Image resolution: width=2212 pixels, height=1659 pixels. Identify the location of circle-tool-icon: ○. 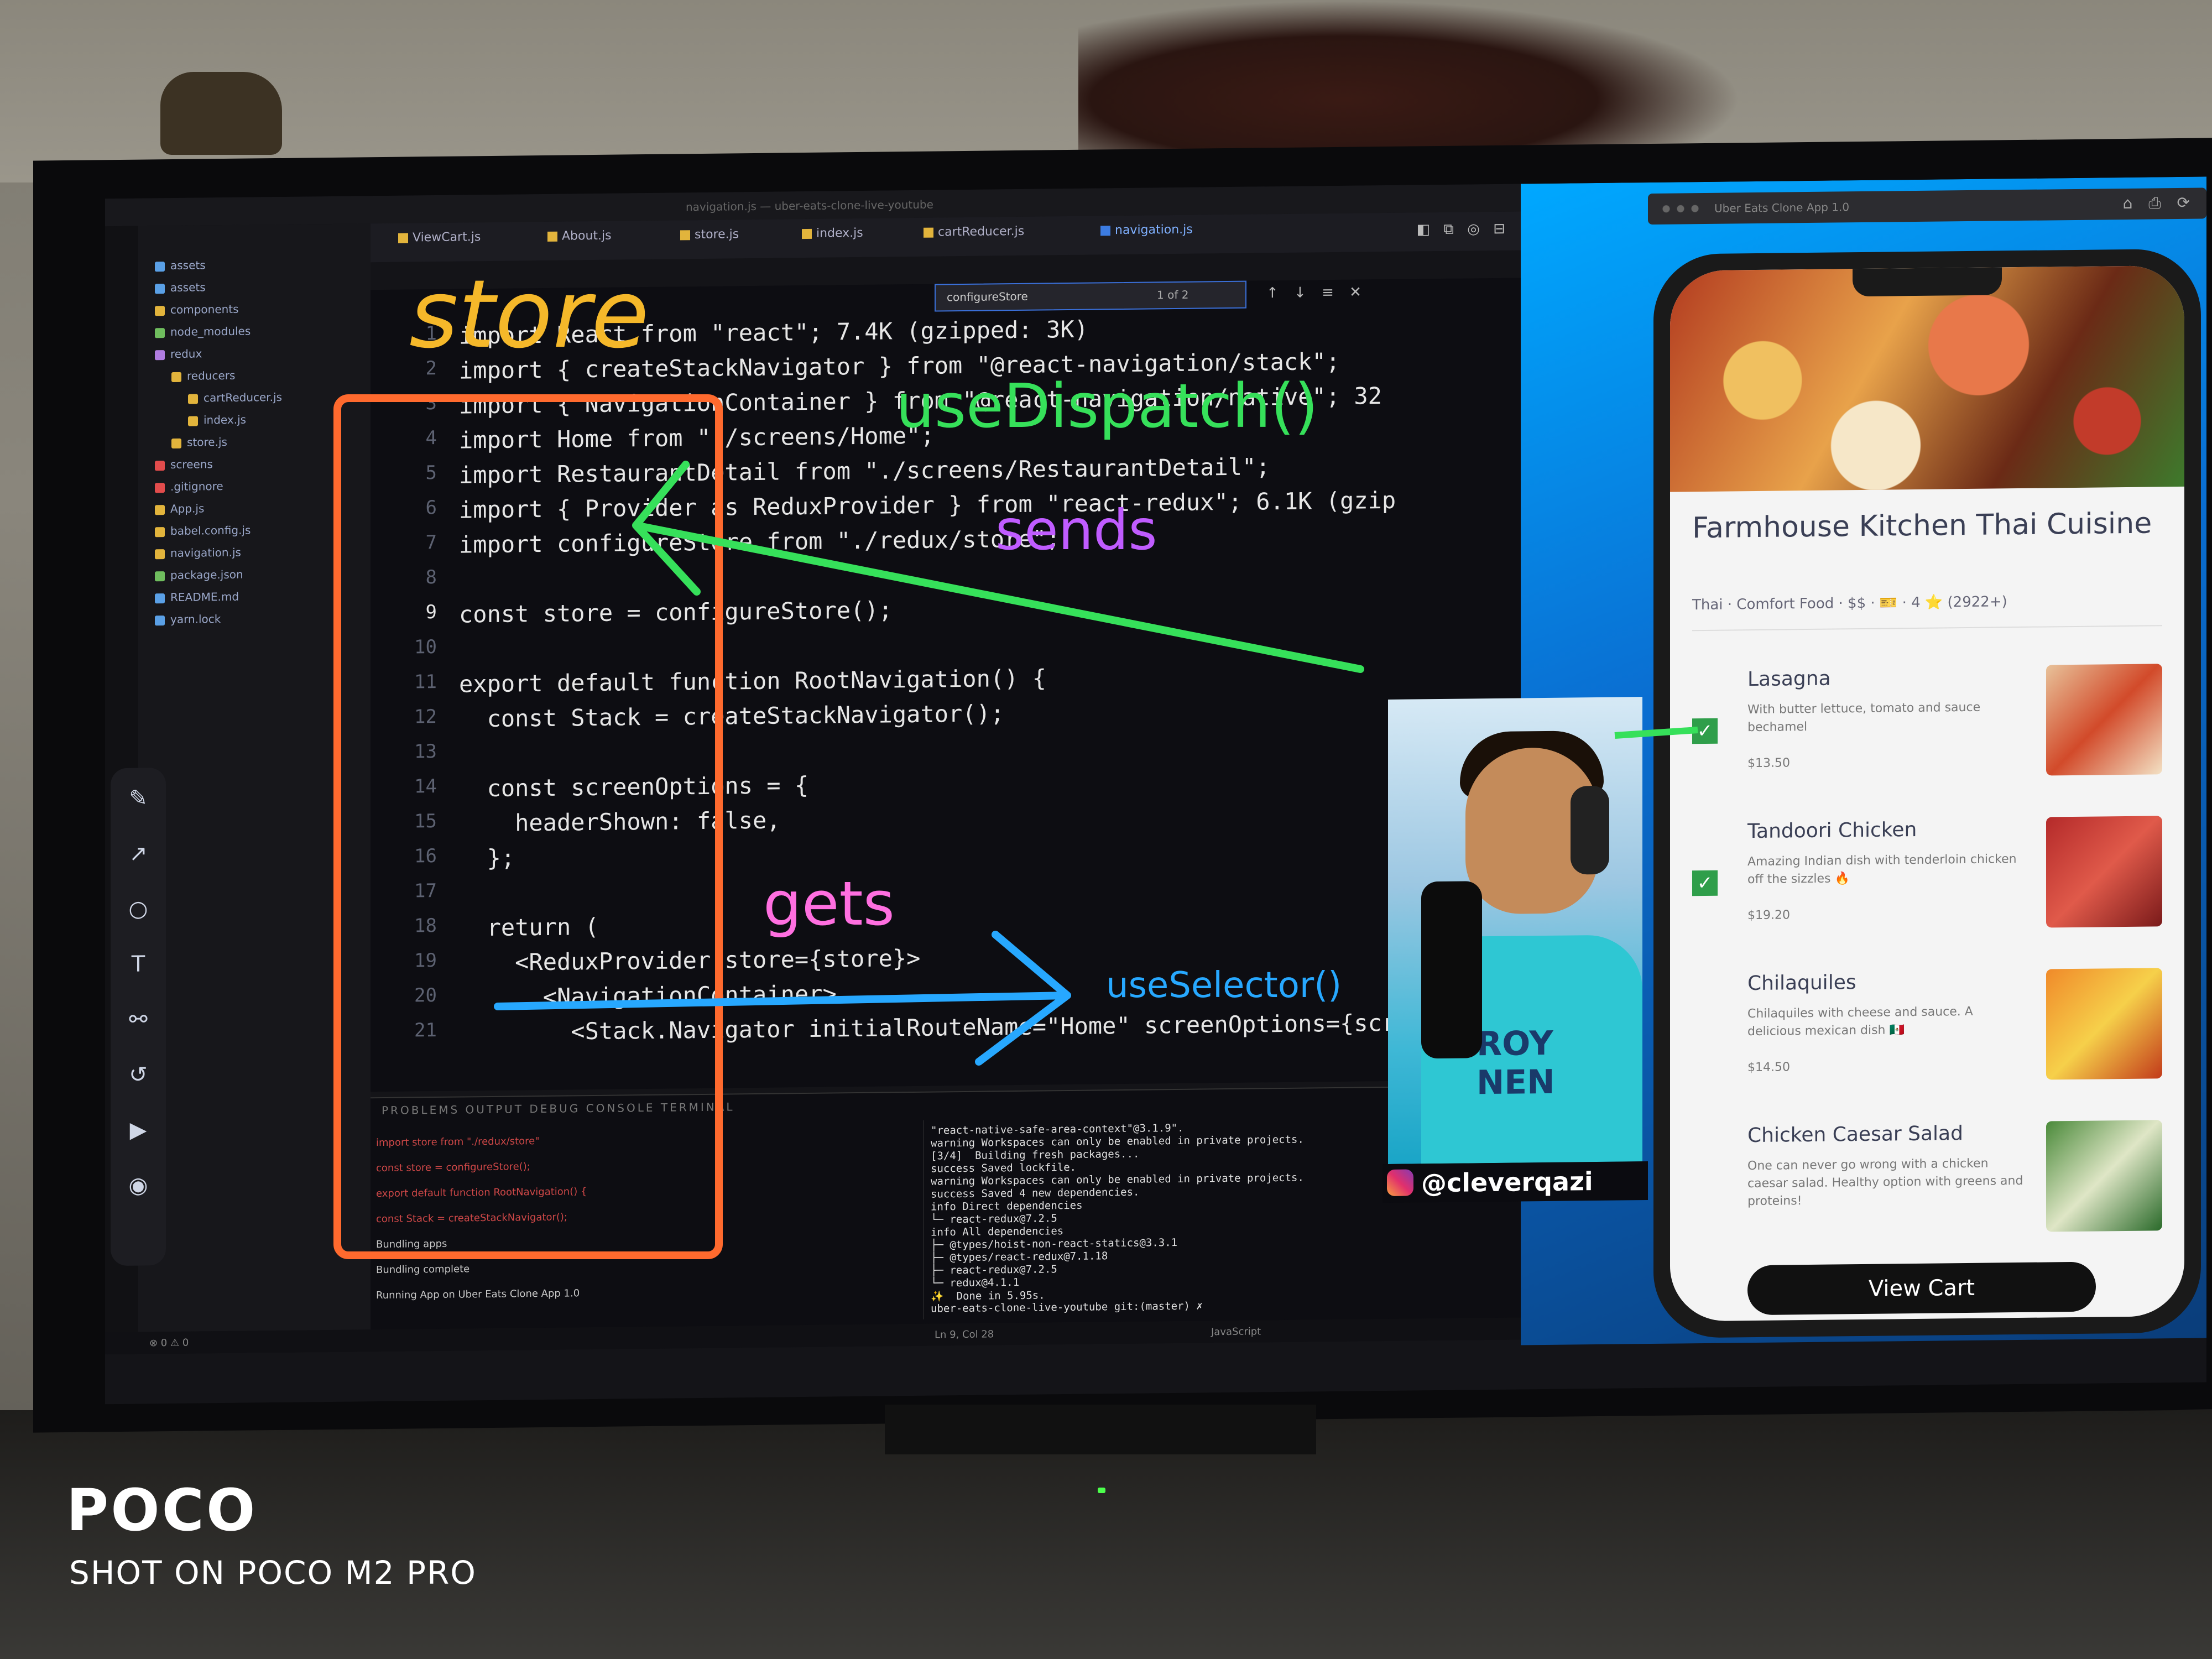
(138, 909).